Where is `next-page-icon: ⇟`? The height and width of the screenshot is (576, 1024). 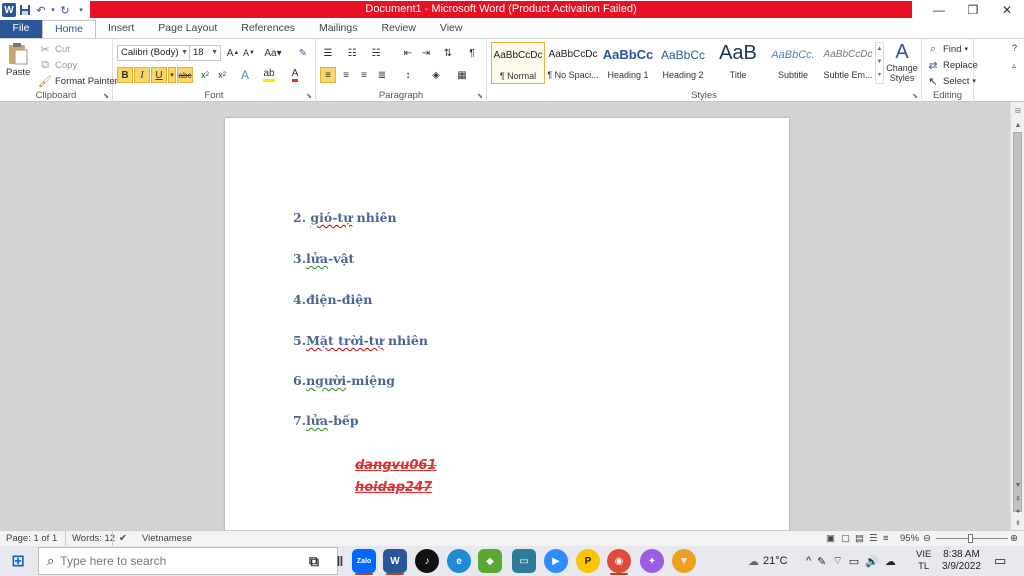
next-page-icon: ⇟ is located at coordinates (1017, 524).